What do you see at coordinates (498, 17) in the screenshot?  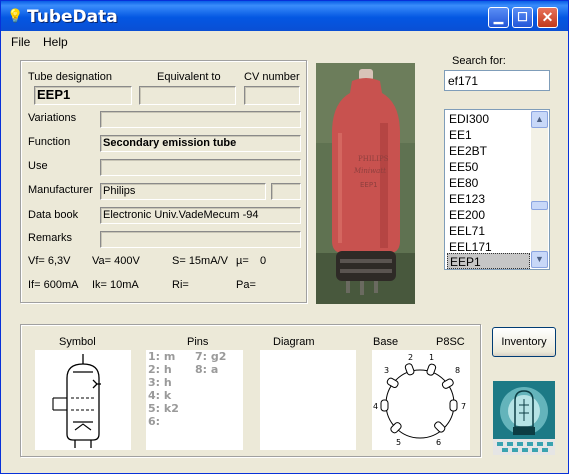 I see `minimize-button: ▁` at bounding box center [498, 17].